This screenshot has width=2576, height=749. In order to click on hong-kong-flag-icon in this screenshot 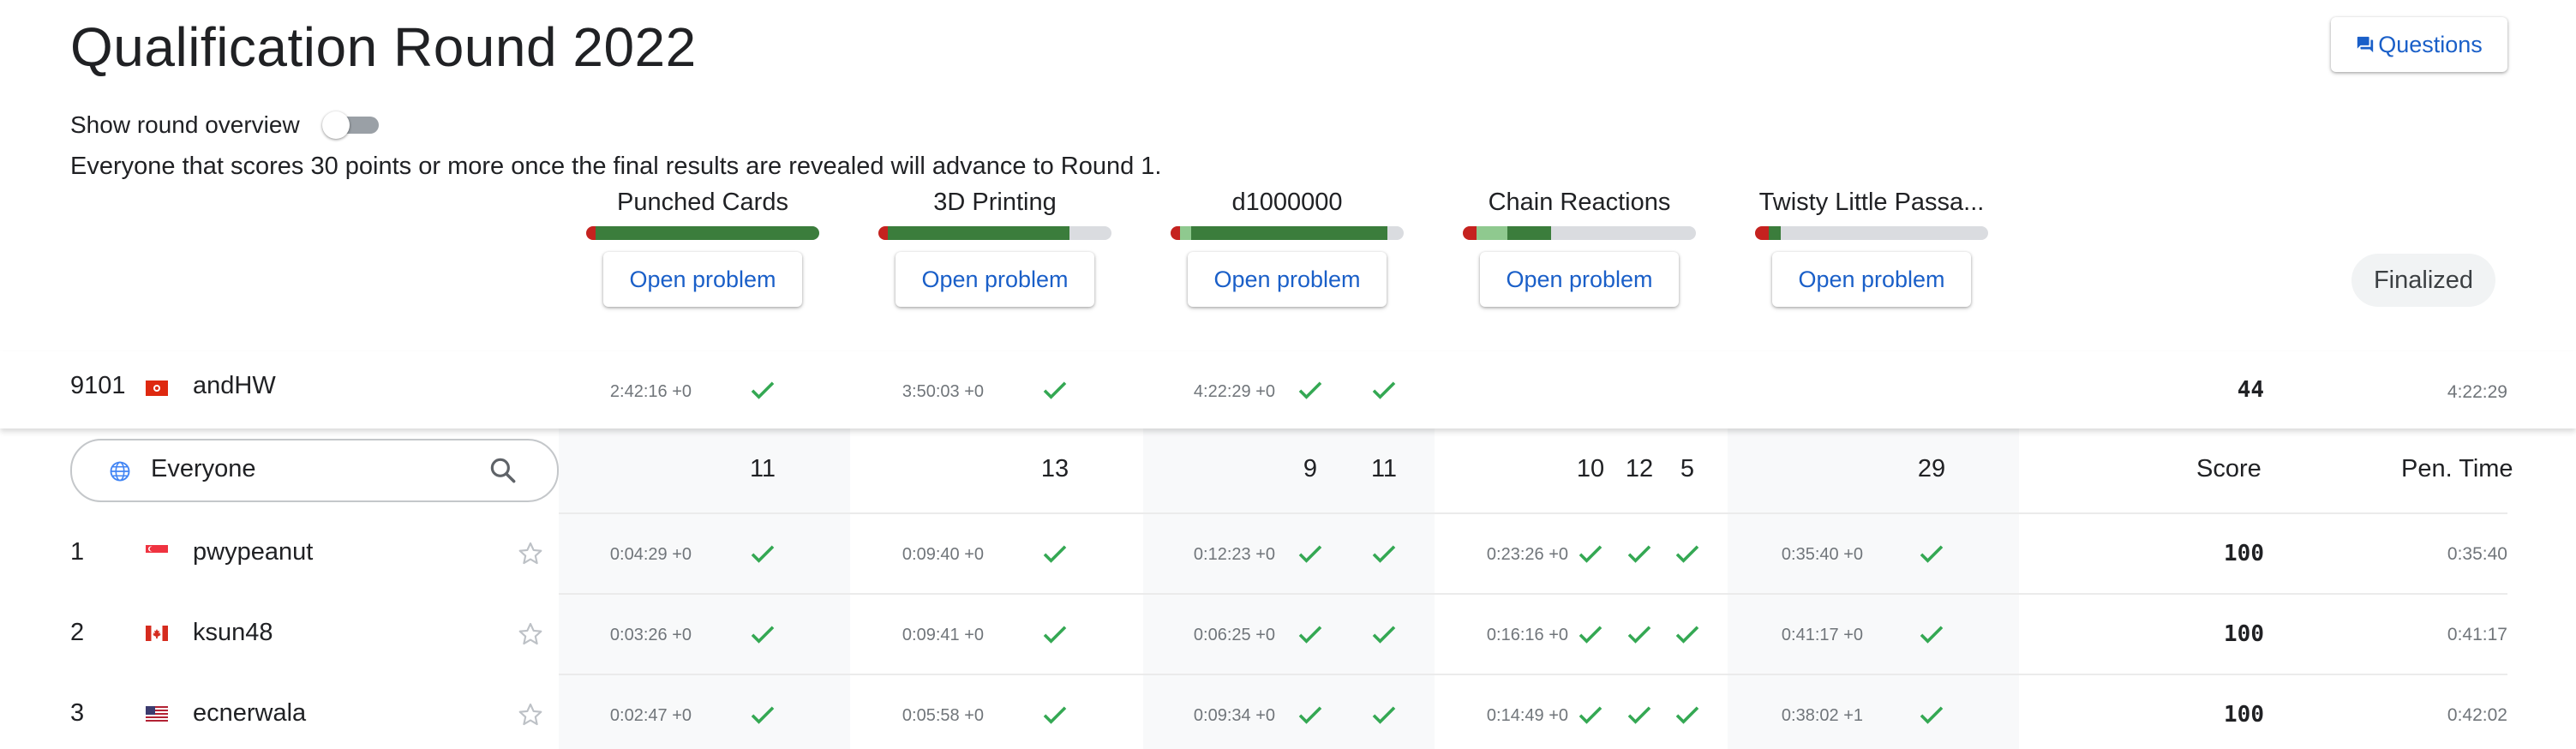, I will do `click(157, 388)`.